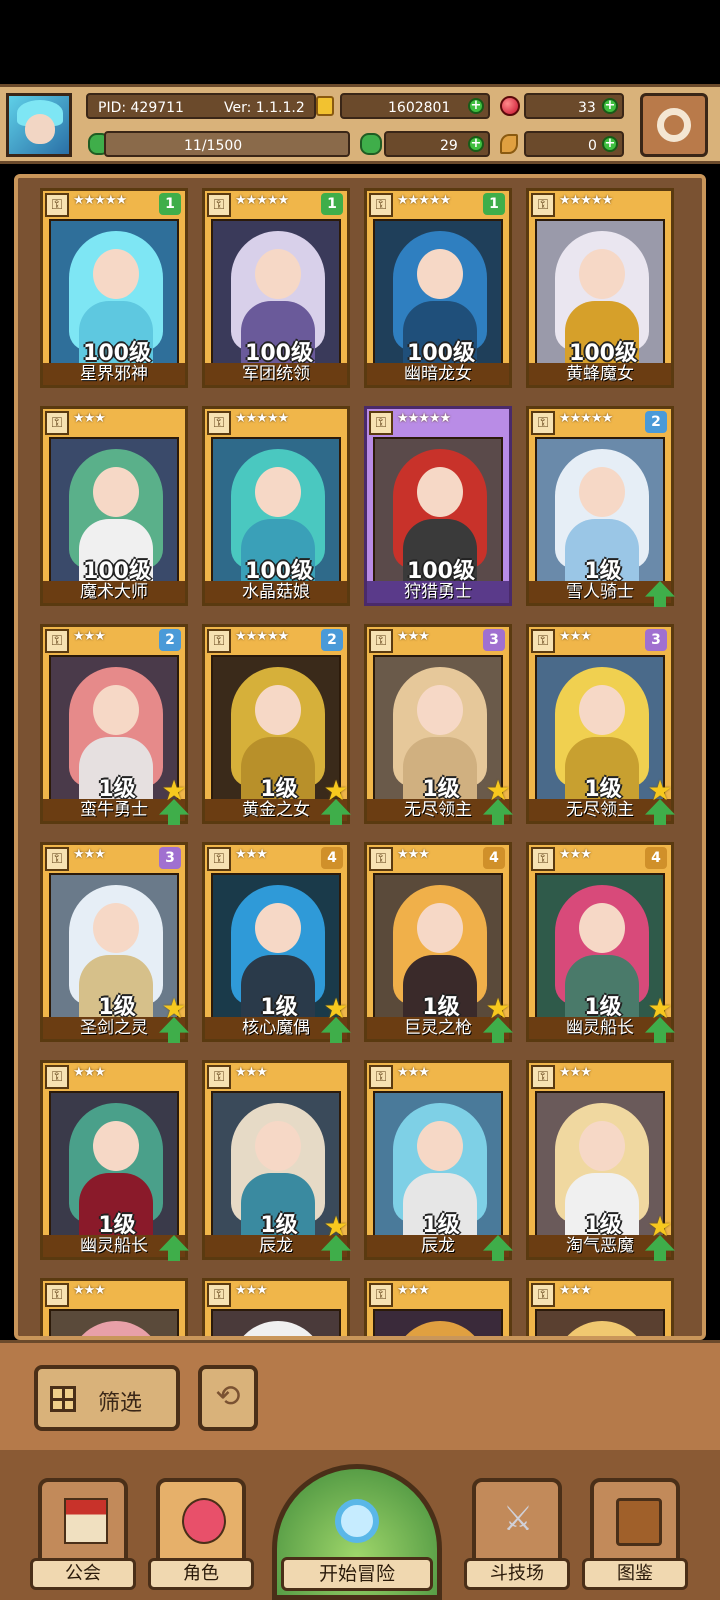 This screenshot has height=1600, width=720. What do you see at coordinates (610, 144) in the screenshot?
I see `add-ticket-button: +` at bounding box center [610, 144].